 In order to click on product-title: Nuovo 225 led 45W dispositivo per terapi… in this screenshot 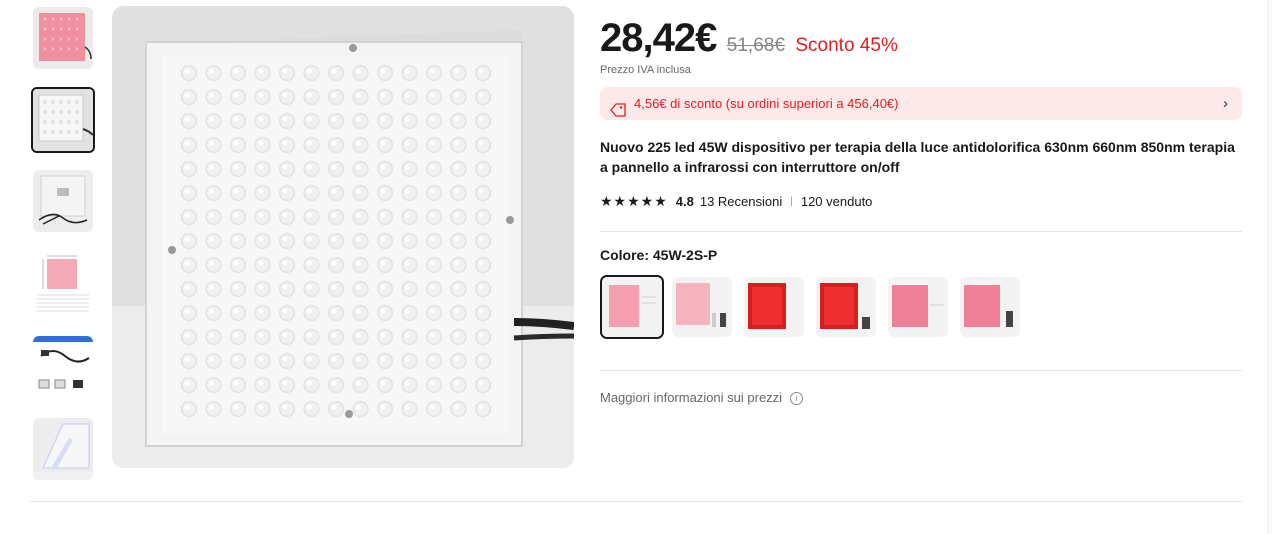, I will do `click(917, 157)`.